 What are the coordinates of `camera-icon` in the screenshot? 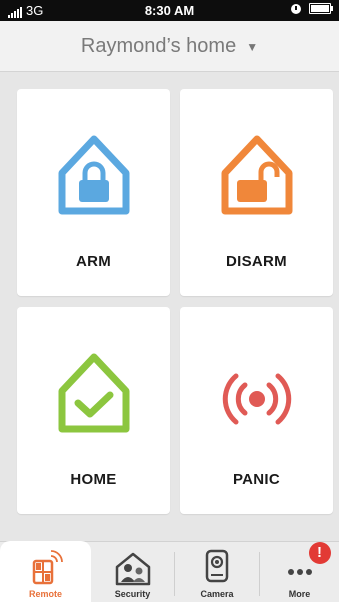 It's located at (217, 566).